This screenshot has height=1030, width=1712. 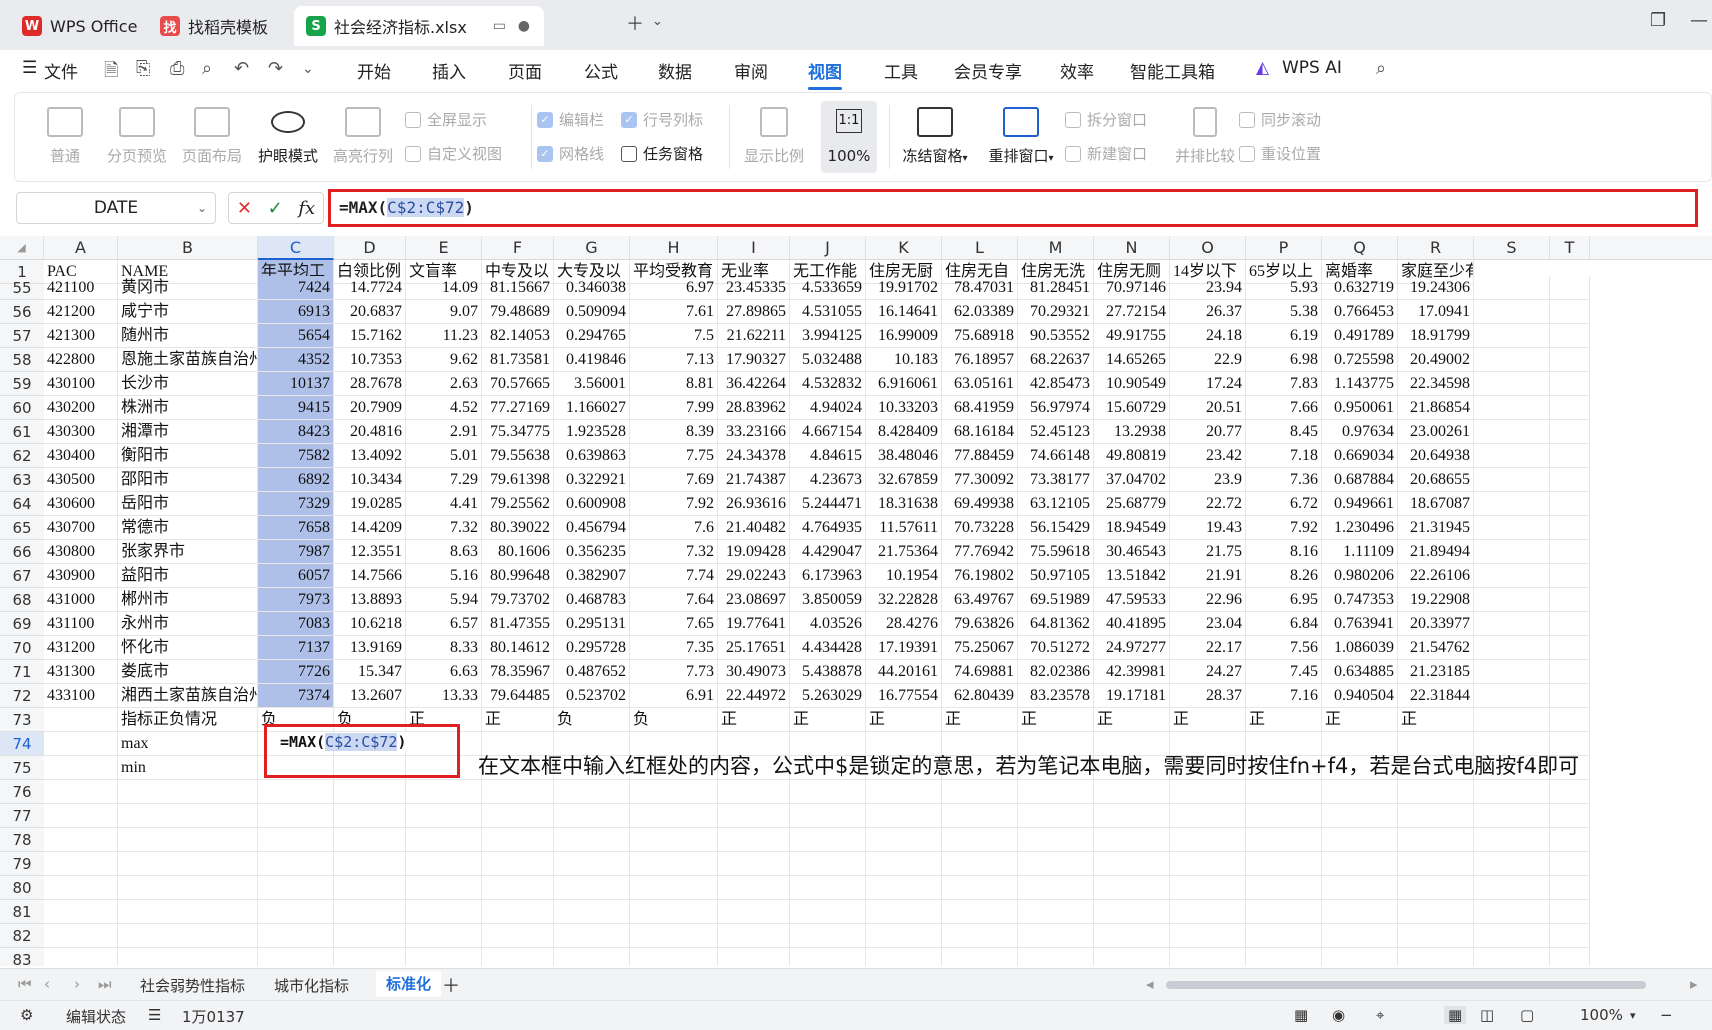 What do you see at coordinates (592, 504) in the screenshot?
I see `cell-g64: 0.600908` at bounding box center [592, 504].